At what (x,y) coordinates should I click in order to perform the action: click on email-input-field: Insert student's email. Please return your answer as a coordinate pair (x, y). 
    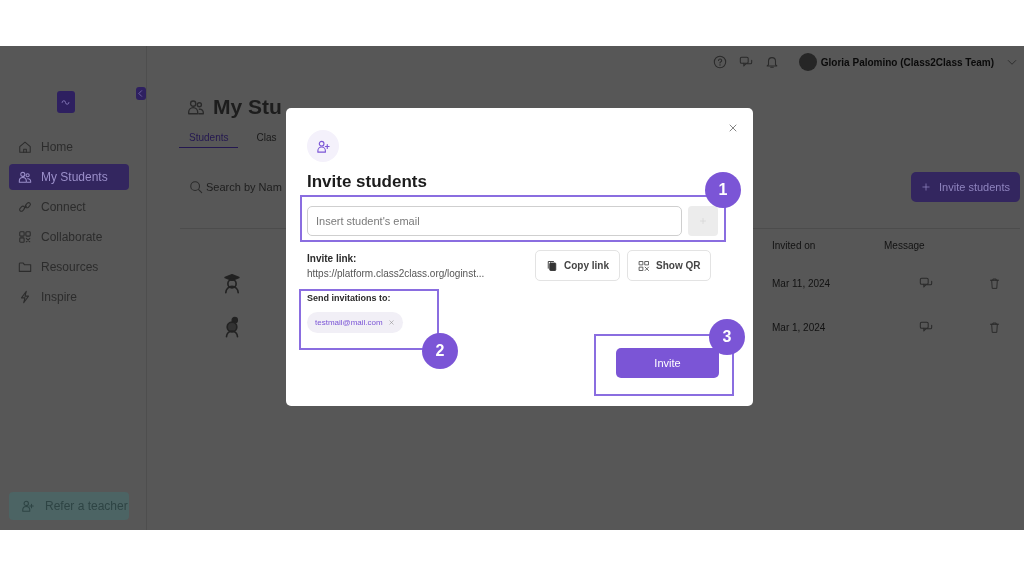
    Looking at the image, I should click on (494, 221).